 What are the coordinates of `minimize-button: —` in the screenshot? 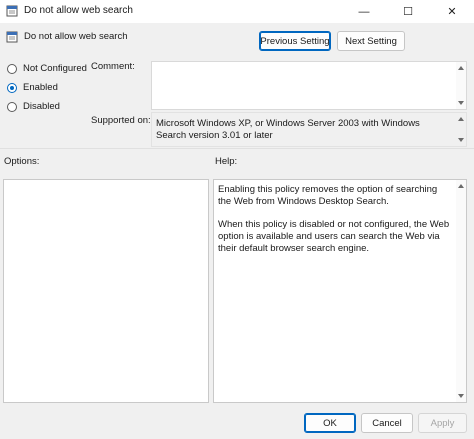 It's located at (364, 11).